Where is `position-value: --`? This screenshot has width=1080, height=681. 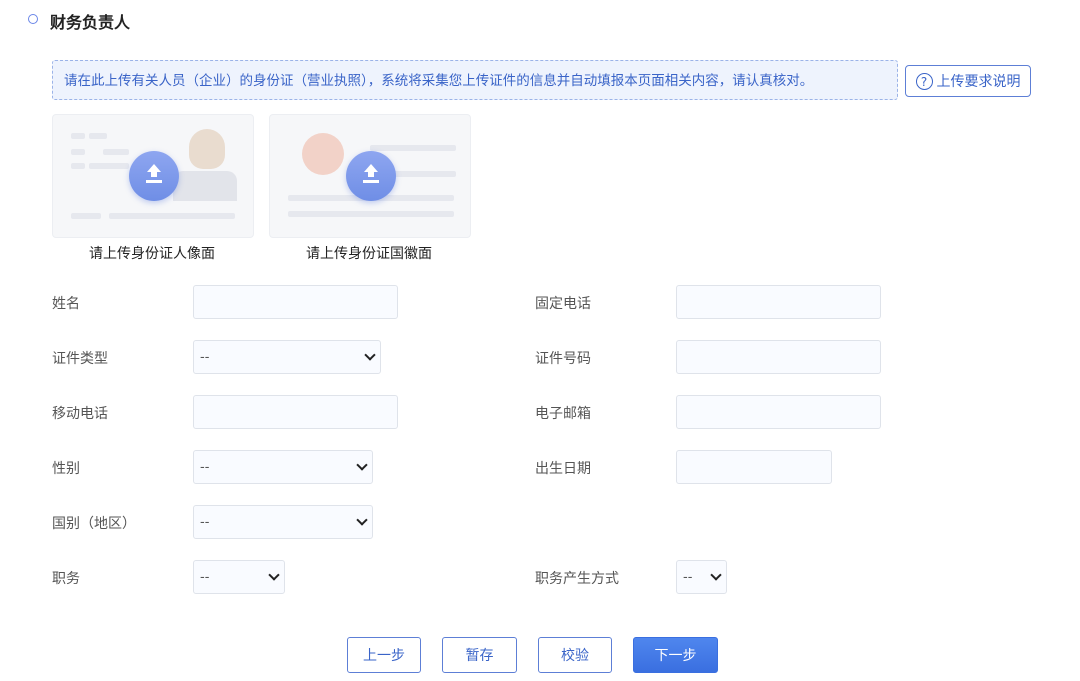 position-value: -- is located at coordinates (205, 577).